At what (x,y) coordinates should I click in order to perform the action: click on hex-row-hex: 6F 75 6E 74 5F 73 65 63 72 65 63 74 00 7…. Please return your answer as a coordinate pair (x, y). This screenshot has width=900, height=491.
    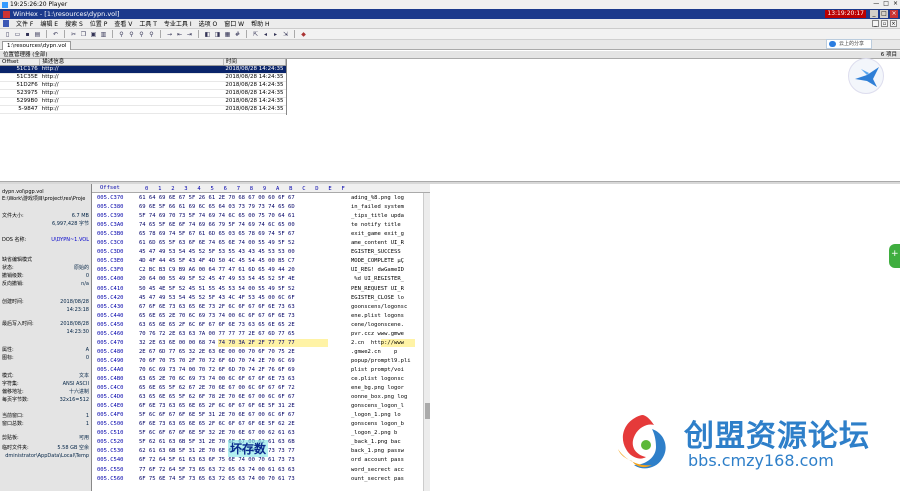
    Looking at the image, I should click on (217, 478).